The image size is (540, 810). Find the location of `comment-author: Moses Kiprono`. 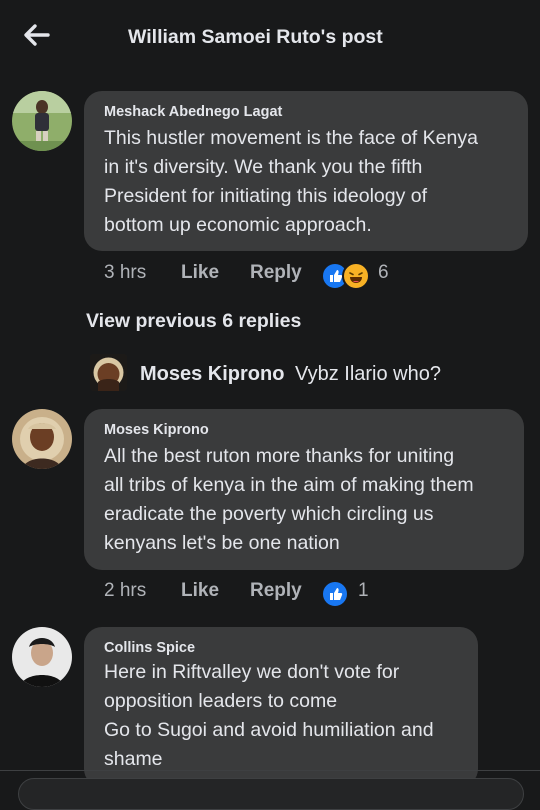

comment-author: Moses Kiprono is located at coordinates (156, 430).